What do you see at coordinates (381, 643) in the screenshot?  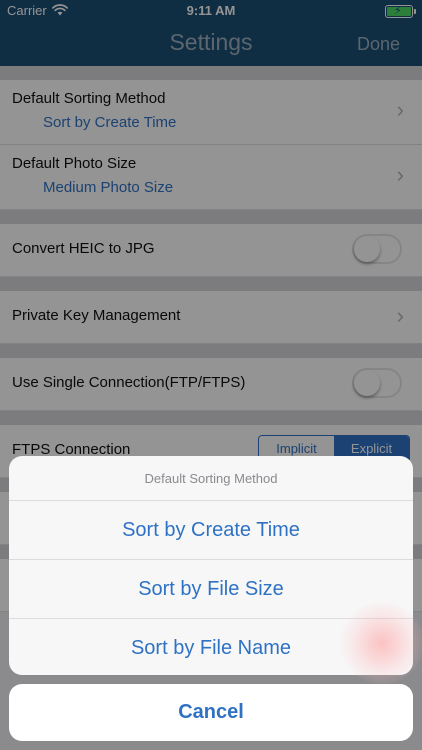 I see `touch-indicator` at bounding box center [381, 643].